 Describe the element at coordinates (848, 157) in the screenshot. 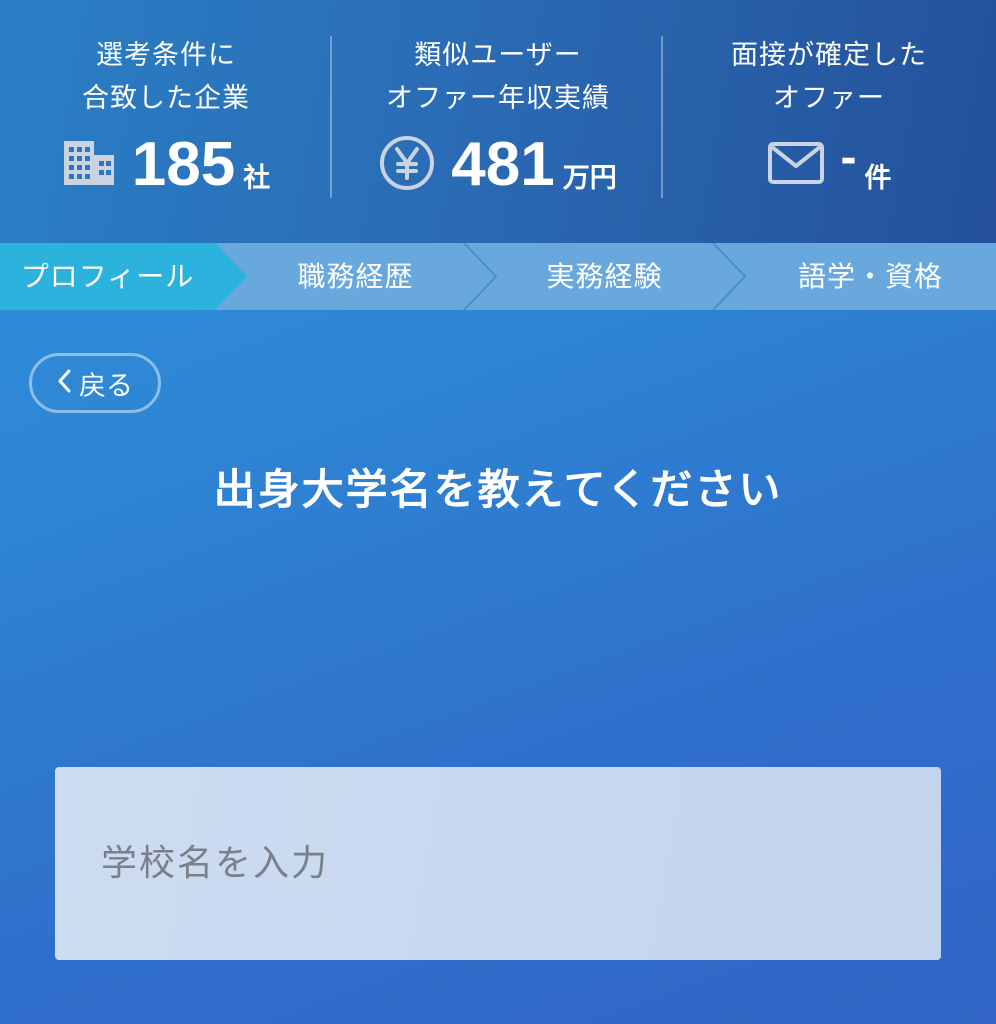

I see `stat-value: -` at that location.